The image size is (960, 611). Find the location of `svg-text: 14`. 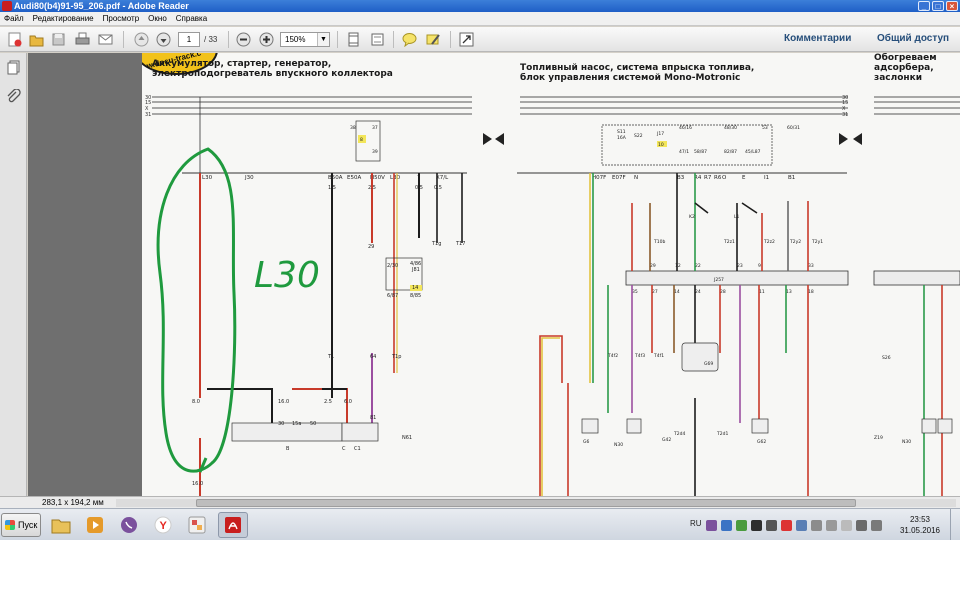

svg-text: 14 is located at coordinates (677, 292).